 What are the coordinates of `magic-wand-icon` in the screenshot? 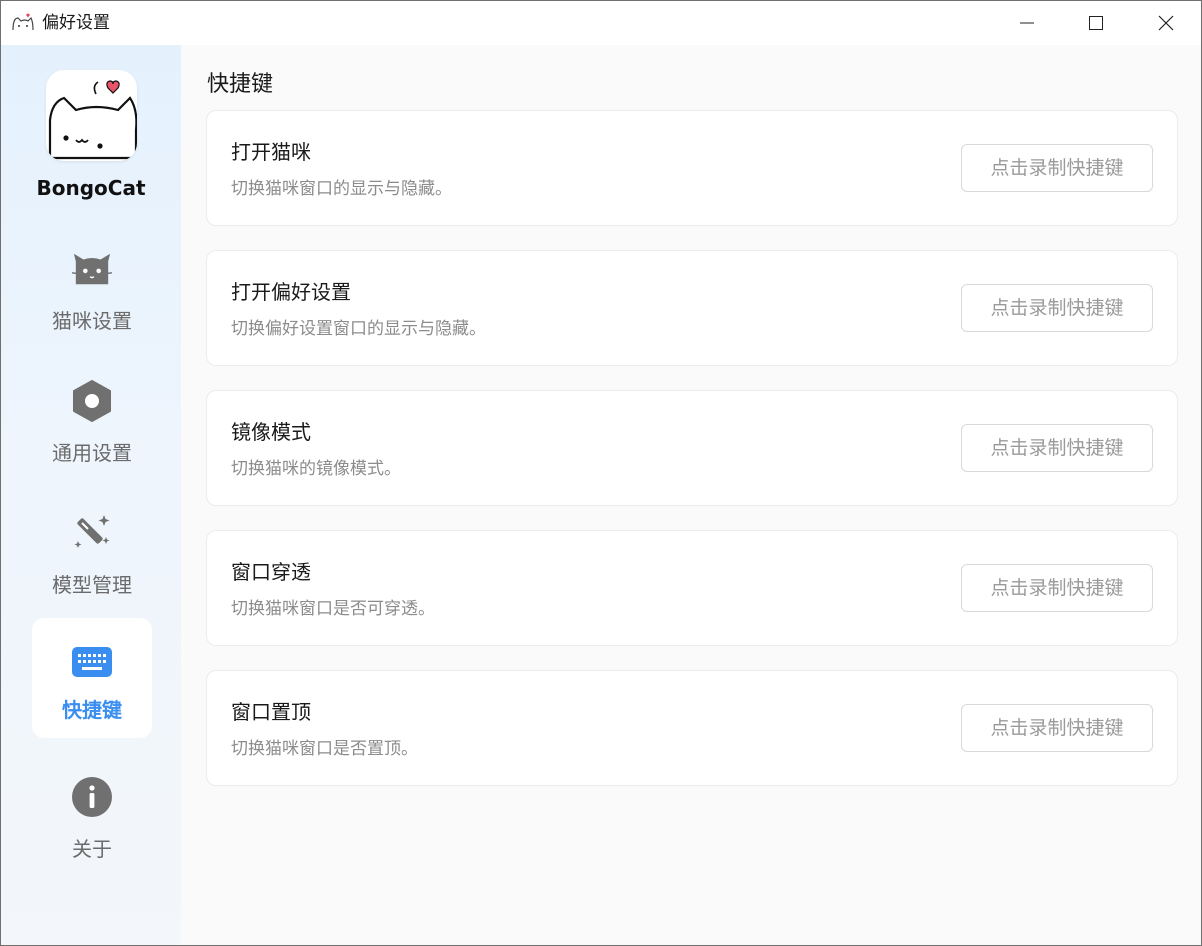 It's located at (92, 533).